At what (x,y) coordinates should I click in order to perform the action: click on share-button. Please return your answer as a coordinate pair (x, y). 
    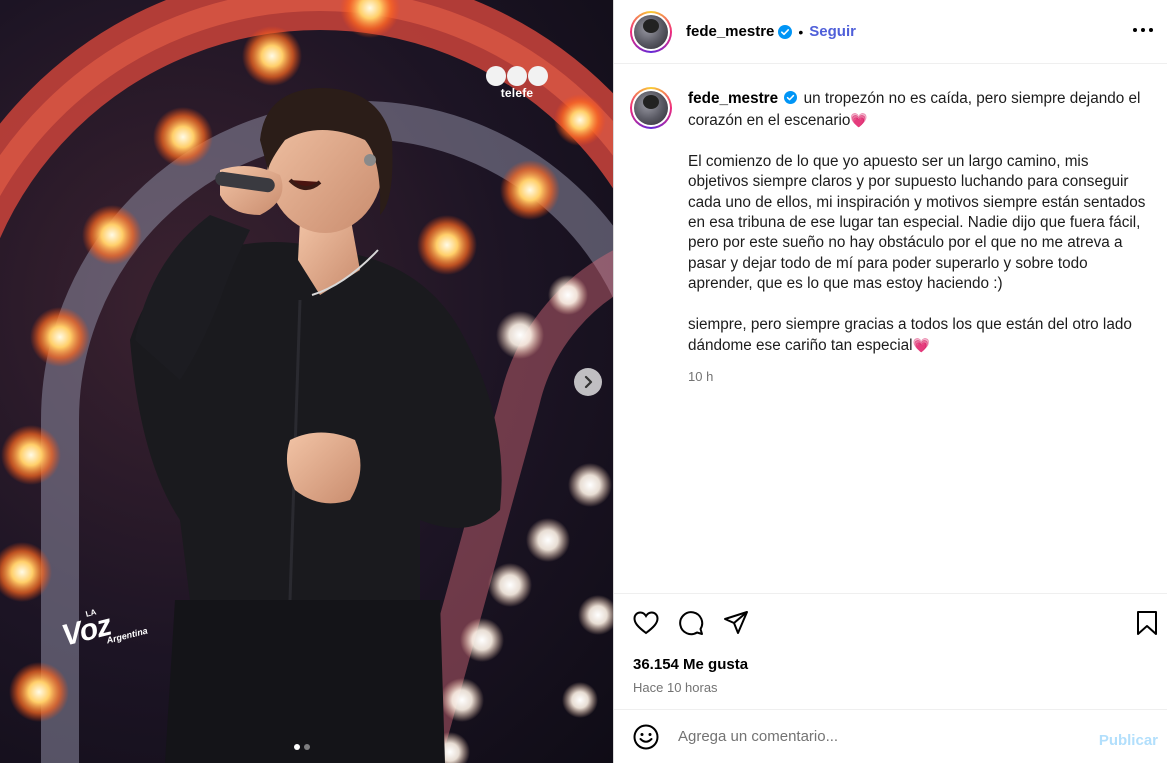
    Looking at the image, I should click on (736, 623).